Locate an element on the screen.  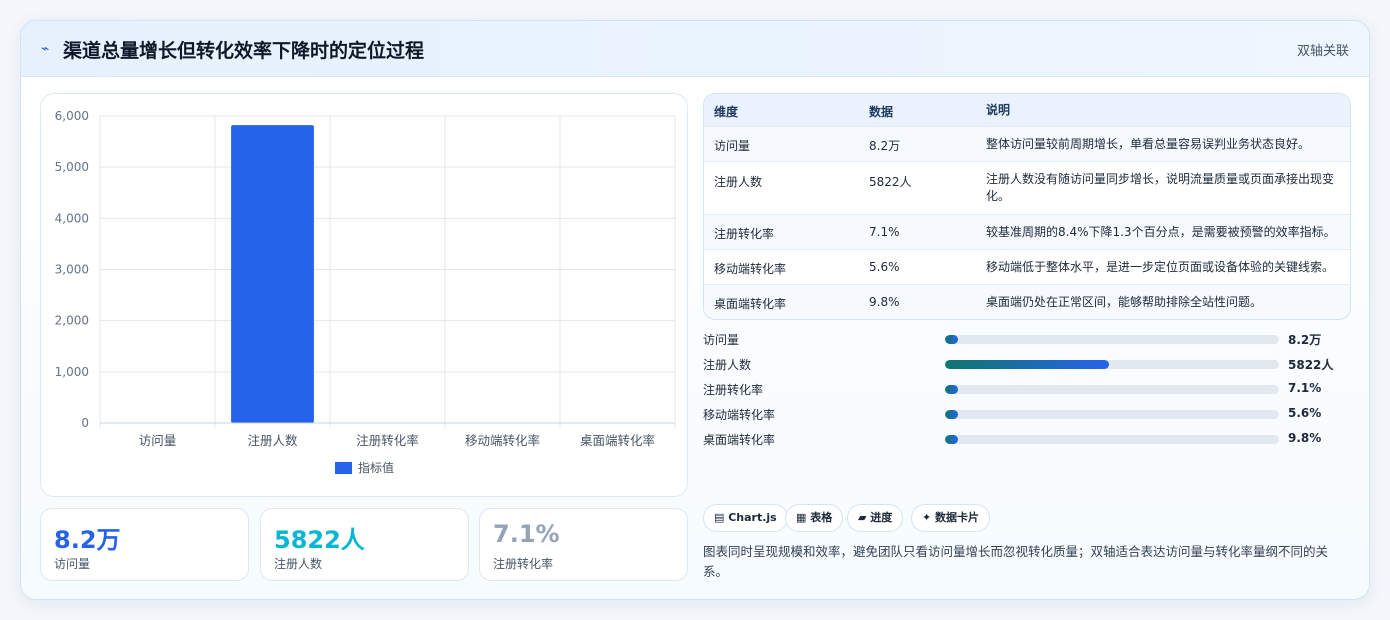
table-cell: 5.6% is located at coordinates (884, 267).